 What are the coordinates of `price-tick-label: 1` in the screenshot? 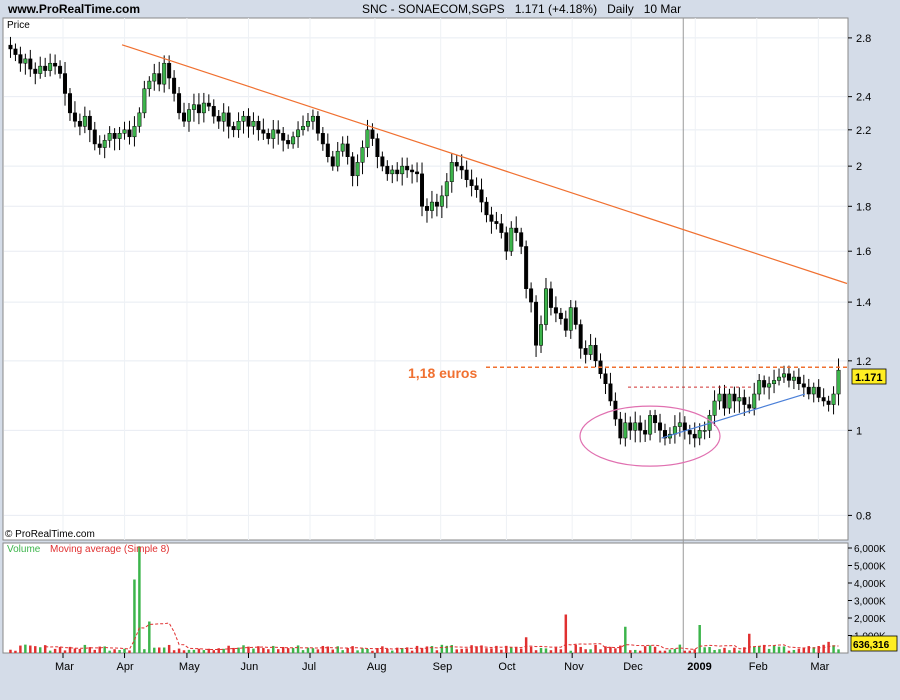 It's located at (859, 431).